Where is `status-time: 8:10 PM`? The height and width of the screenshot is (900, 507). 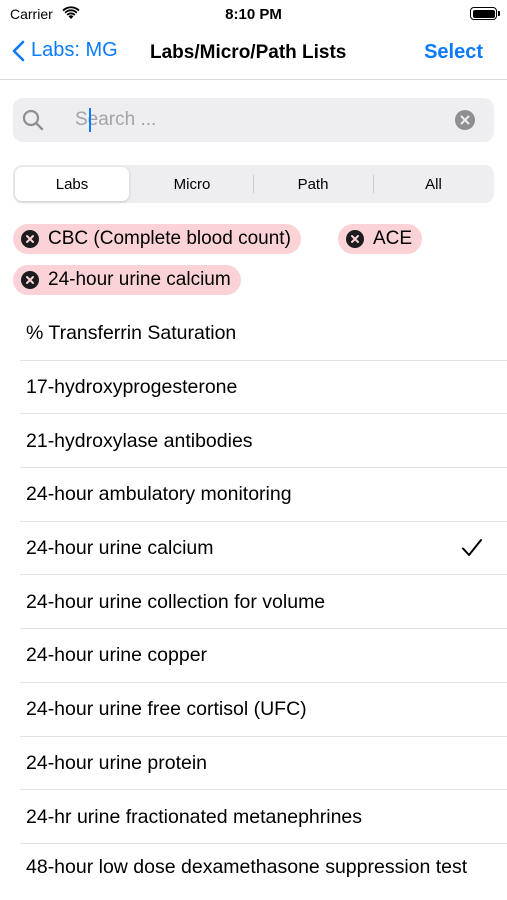
status-time: 8:10 PM is located at coordinates (253, 14).